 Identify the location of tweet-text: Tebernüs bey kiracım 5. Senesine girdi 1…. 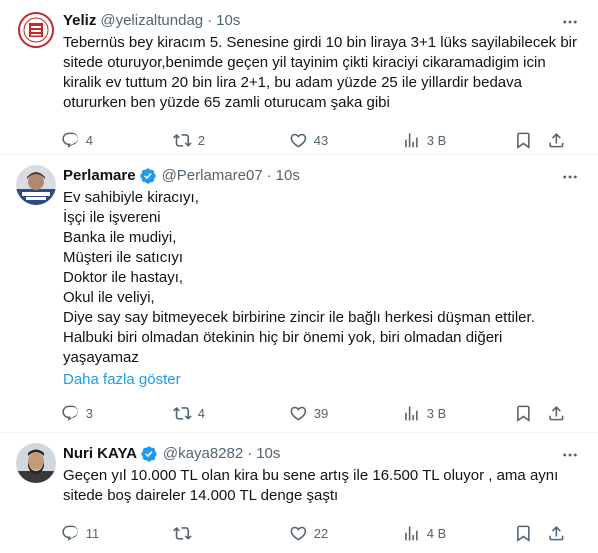
(322, 72).